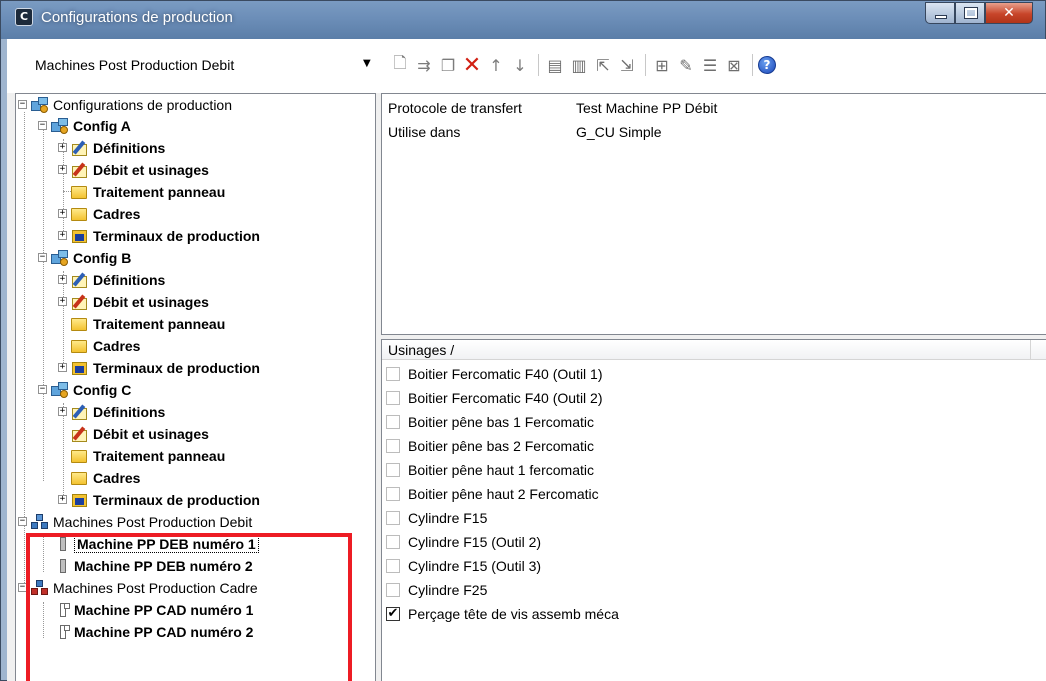 The width and height of the screenshot is (1046, 681). Describe the element at coordinates (488, 470) in the screenshot. I see `list-item: Boitier pêne haut 1 fercomatic` at that location.